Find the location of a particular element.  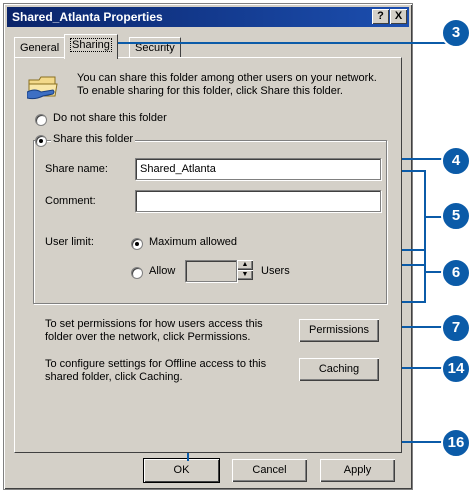

help-button: ? is located at coordinates (380, 16).